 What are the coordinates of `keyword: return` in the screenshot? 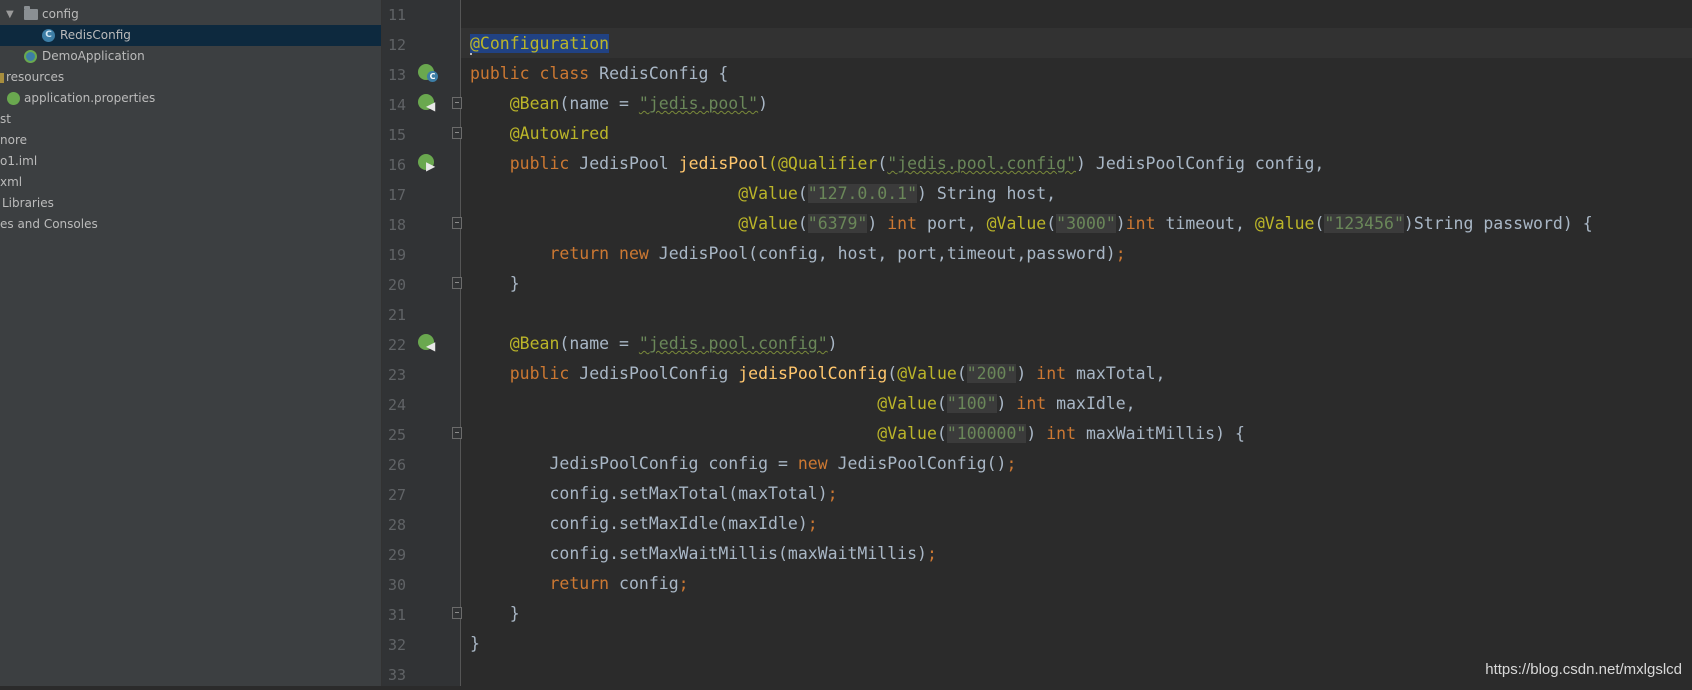 It's located at (579, 253).